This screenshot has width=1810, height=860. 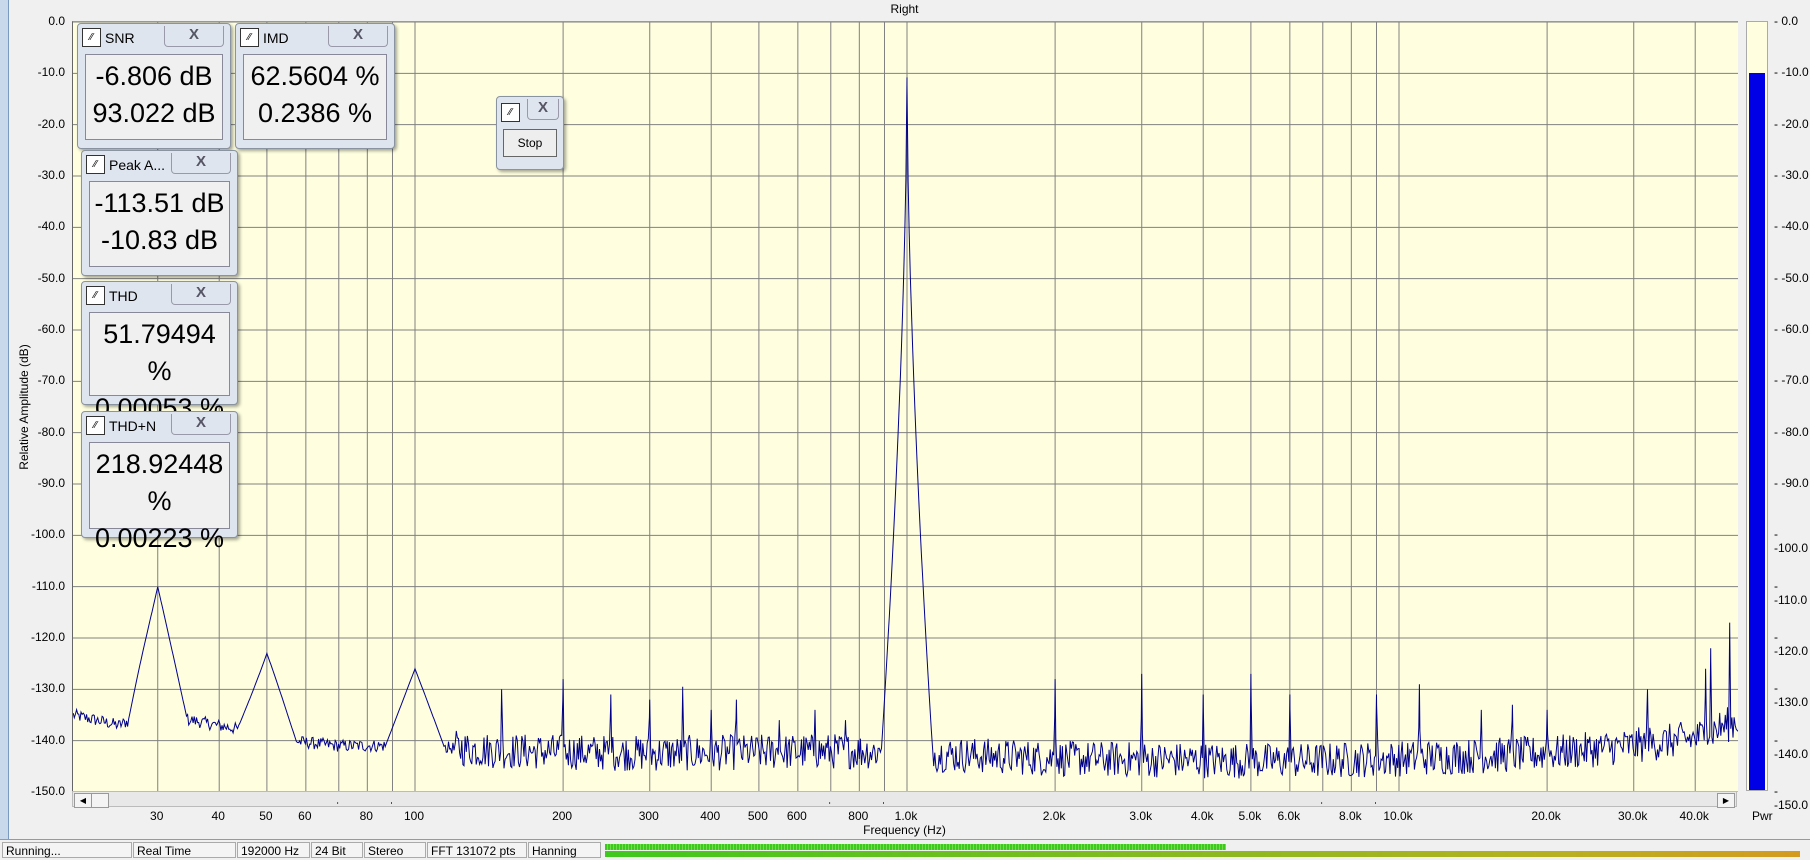 What do you see at coordinates (159, 538) in the screenshot?
I see `thdn-value-2: 0.00223 %` at bounding box center [159, 538].